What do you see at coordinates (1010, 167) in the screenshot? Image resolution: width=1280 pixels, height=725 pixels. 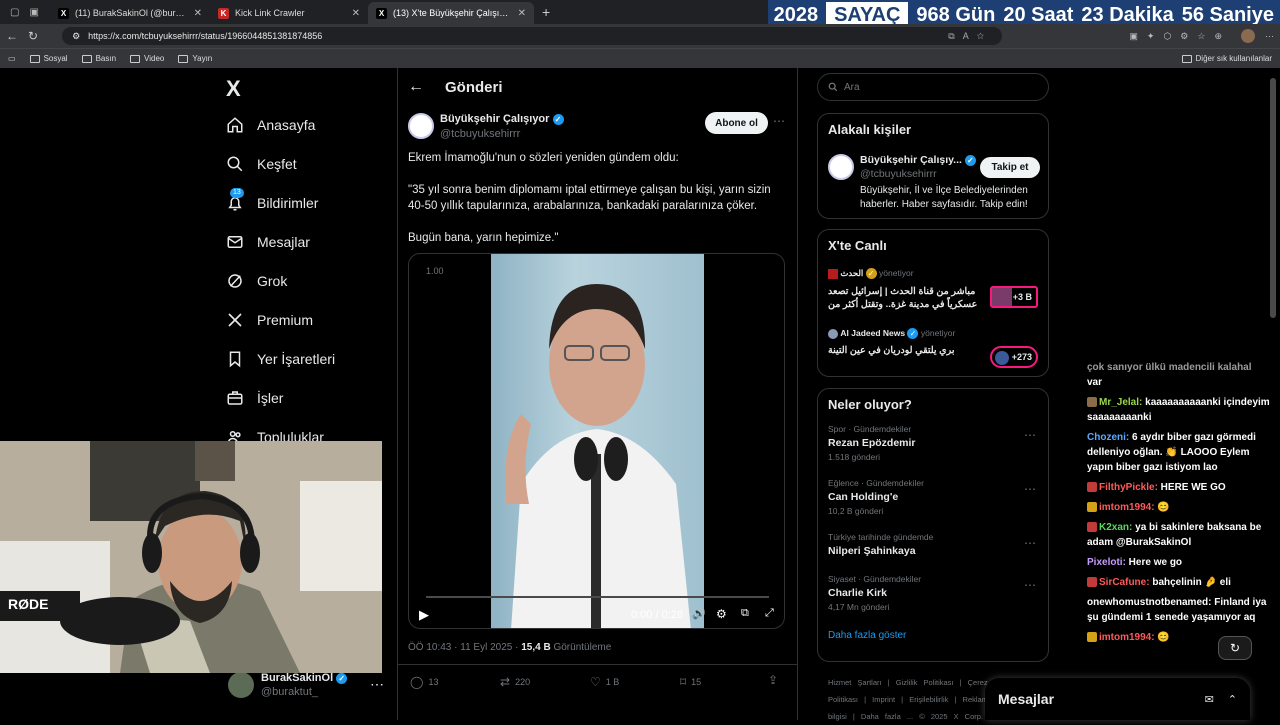 I see `follow-button: Takip et` at bounding box center [1010, 167].